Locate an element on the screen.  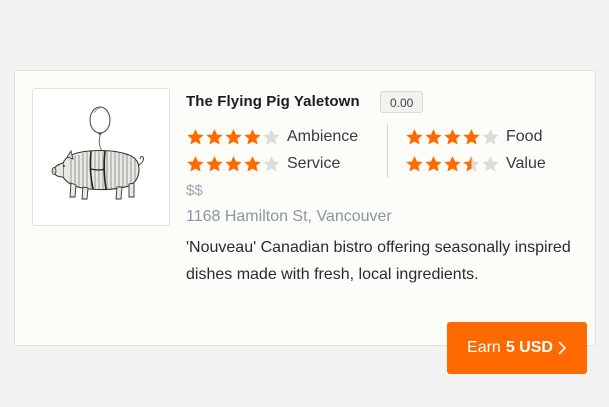
rating-service: Service is located at coordinates (263, 164).